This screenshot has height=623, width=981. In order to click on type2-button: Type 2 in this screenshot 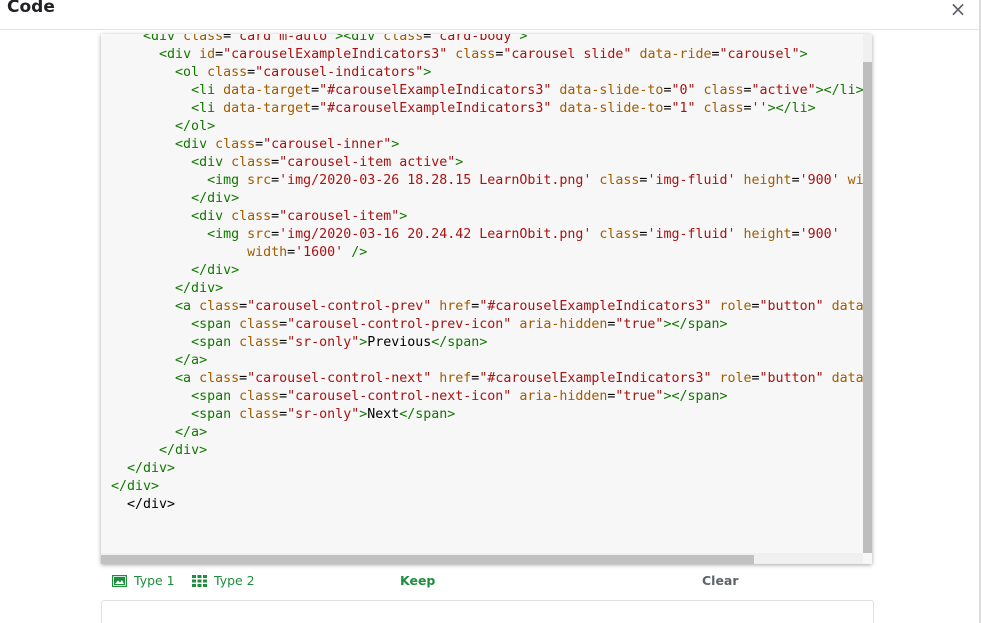, I will do `click(223, 580)`.